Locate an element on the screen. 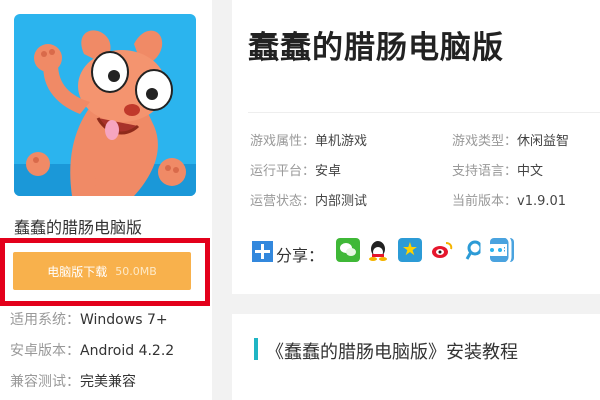  app-icon is located at coordinates (105, 105).